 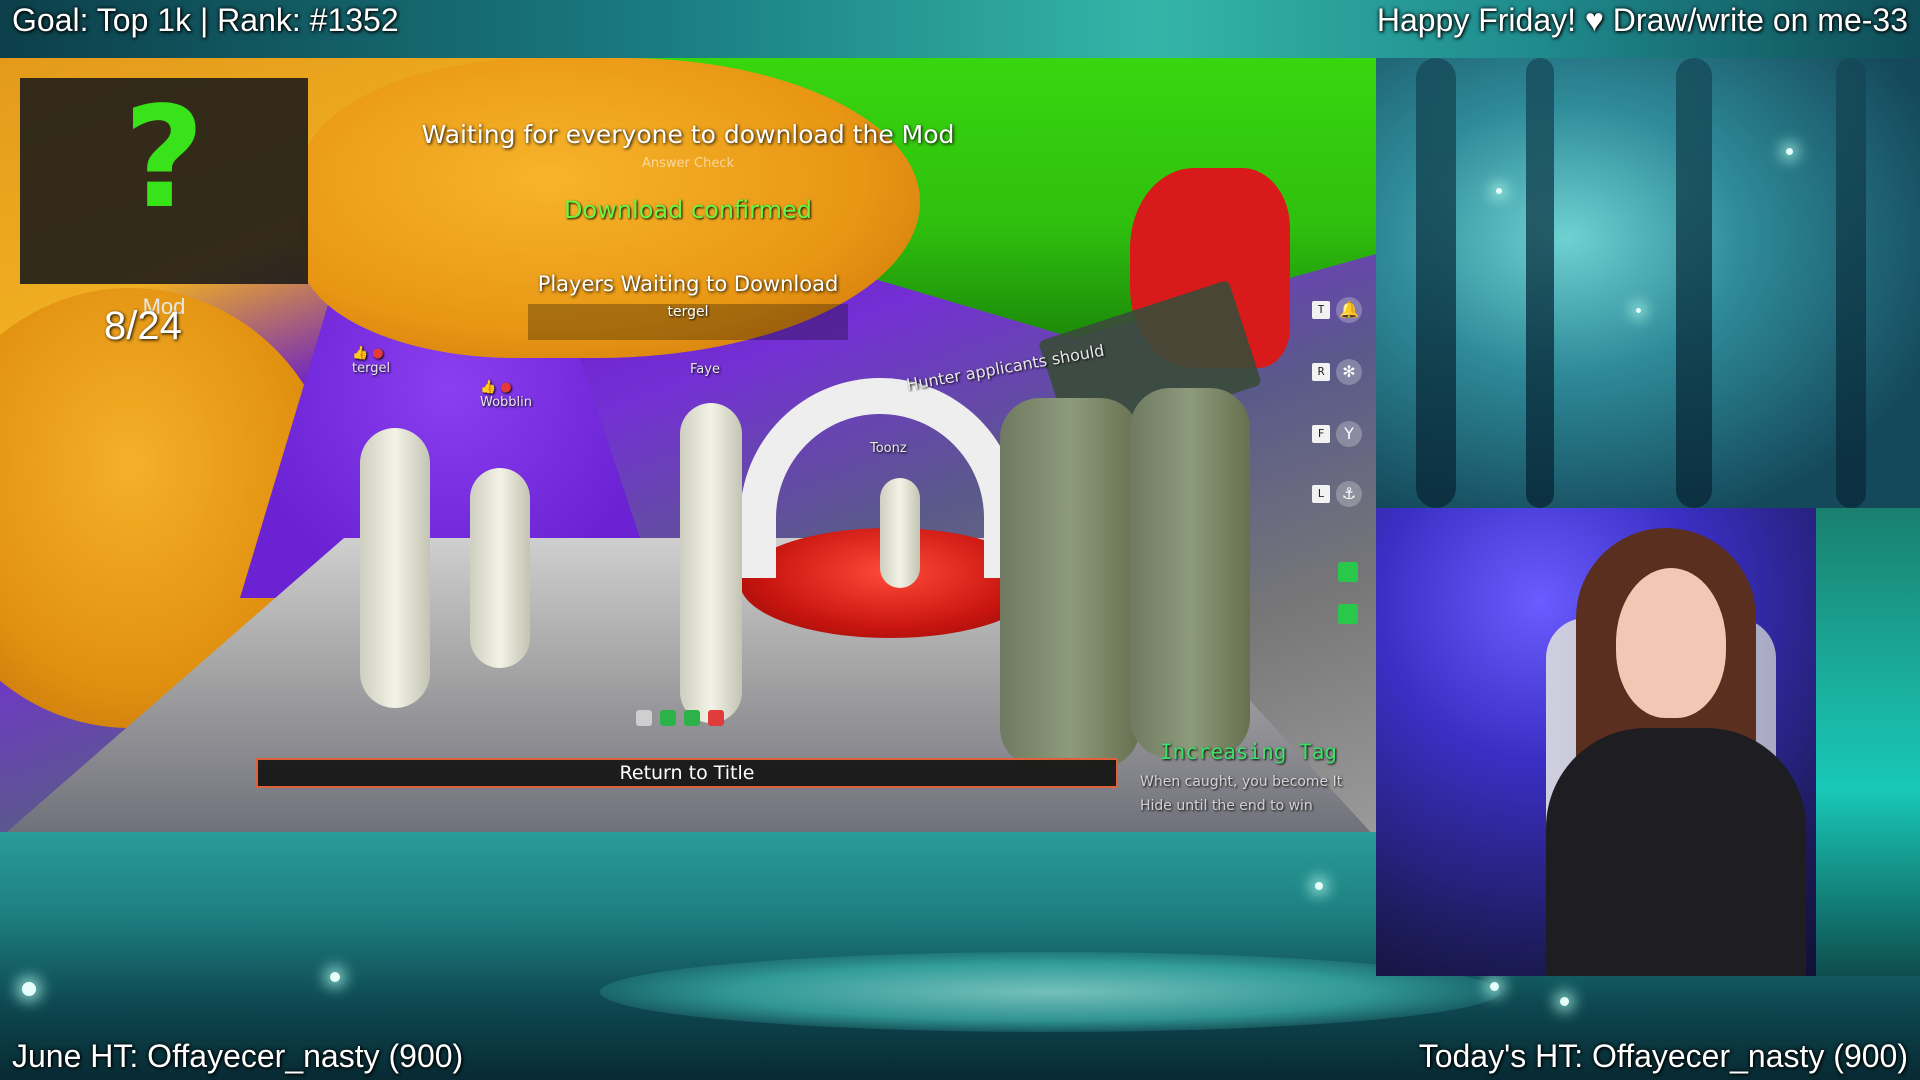 I want to click on streamer-body, so click(x=1676, y=852).